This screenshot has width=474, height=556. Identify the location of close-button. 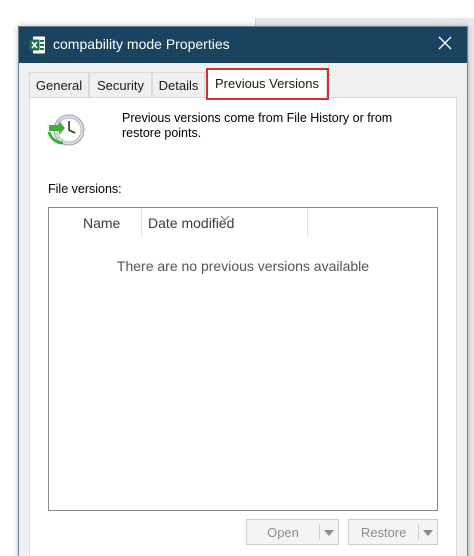
(445, 45).